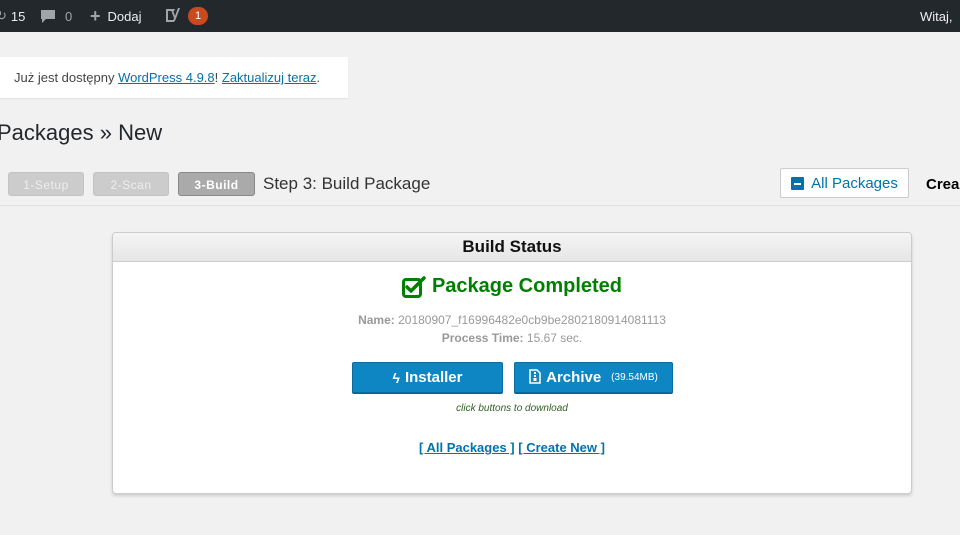  I want to click on yoast-notification-badge: 1, so click(198, 16).